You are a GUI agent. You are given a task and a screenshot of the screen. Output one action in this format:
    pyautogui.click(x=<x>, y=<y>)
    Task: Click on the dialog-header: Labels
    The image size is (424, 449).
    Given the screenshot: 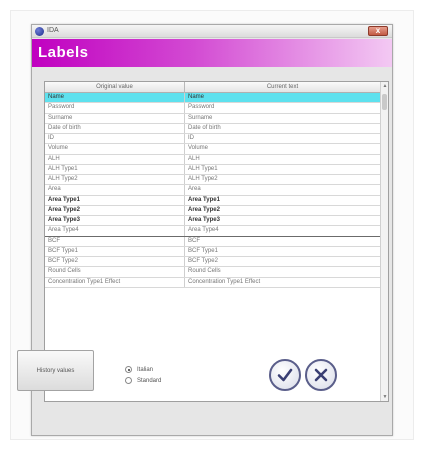 What is the action you would take?
    pyautogui.click(x=212, y=53)
    